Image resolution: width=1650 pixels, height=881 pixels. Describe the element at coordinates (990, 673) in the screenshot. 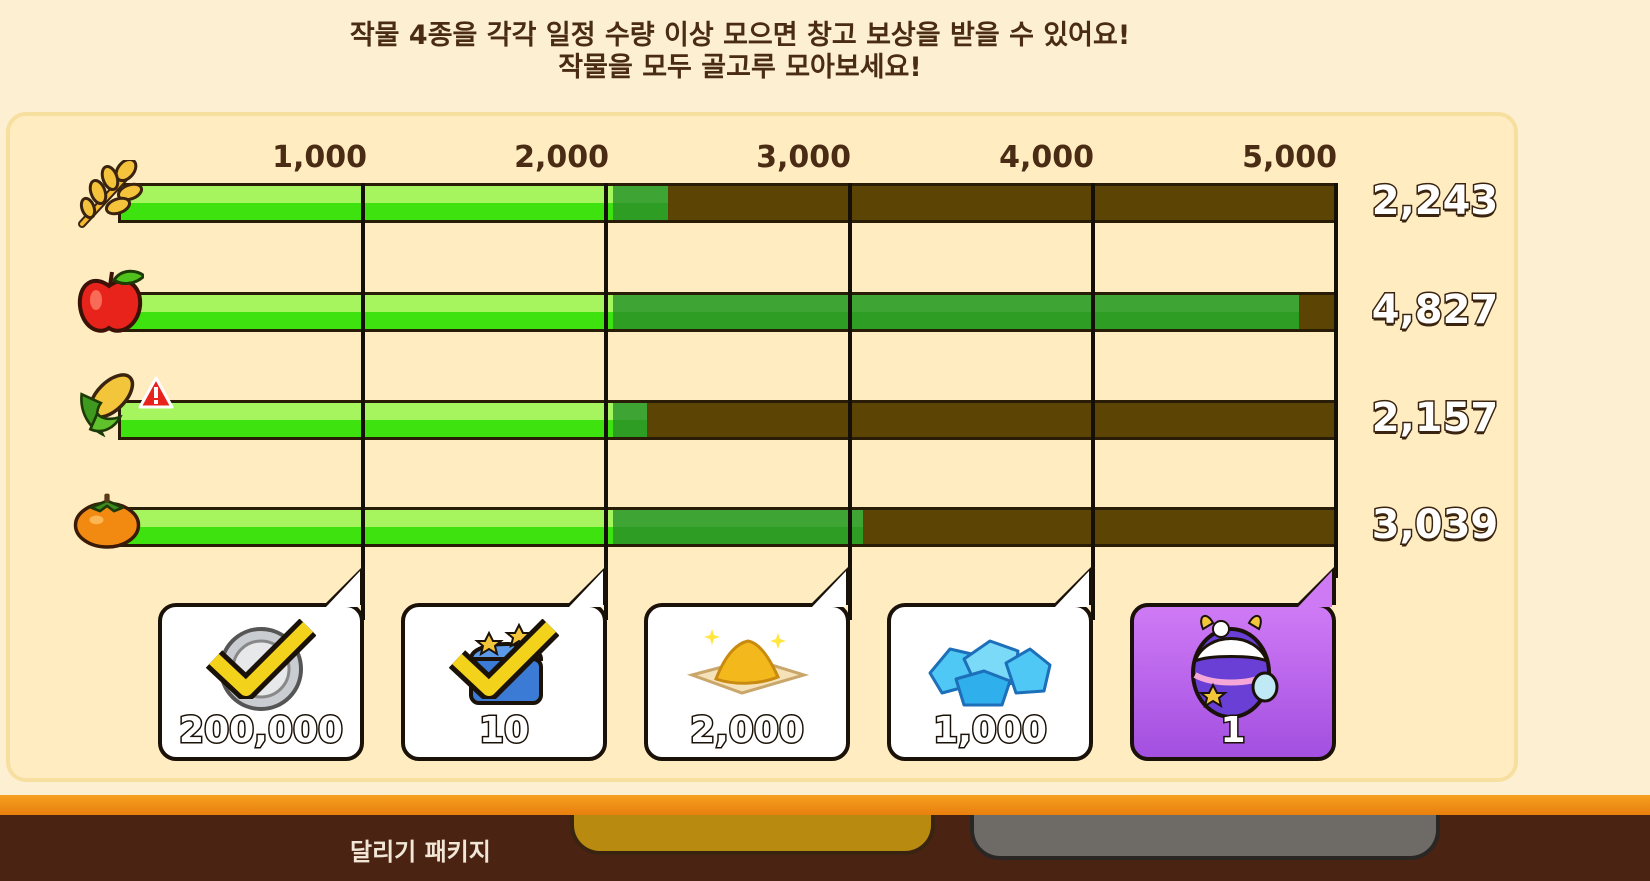

I see `crystal-icon` at that location.